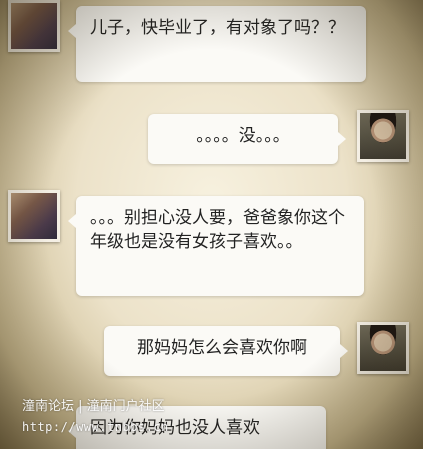  What do you see at coordinates (222, 348) in the screenshot?
I see `message-text: 那妈妈怎么会喜欢你啊` at bounding box center [222, 348].